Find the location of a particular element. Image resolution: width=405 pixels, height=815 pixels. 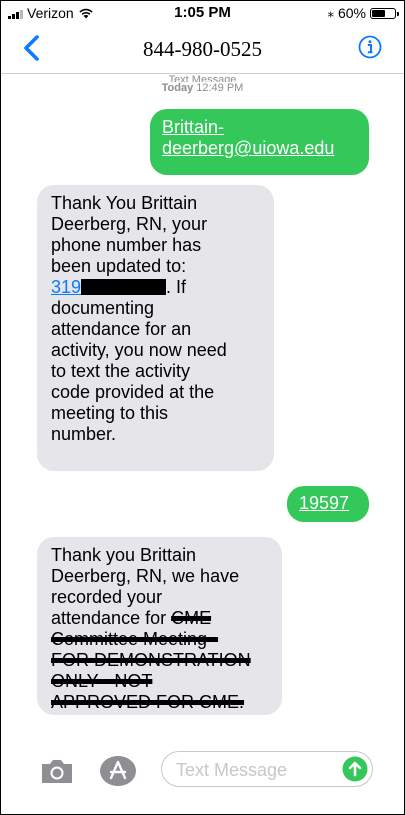

message-line: activity, you now need is located at coordinates (139, 350).